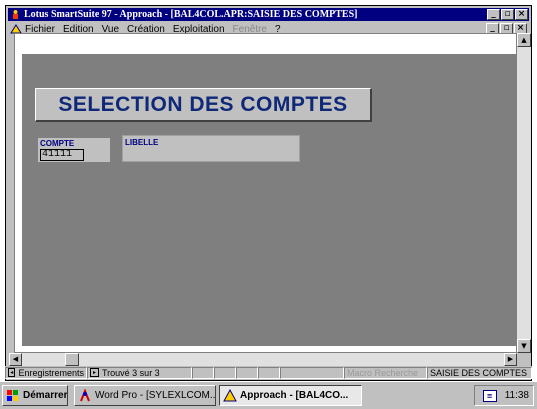  I want to click on compte-input: 41111, so click(62, 155).